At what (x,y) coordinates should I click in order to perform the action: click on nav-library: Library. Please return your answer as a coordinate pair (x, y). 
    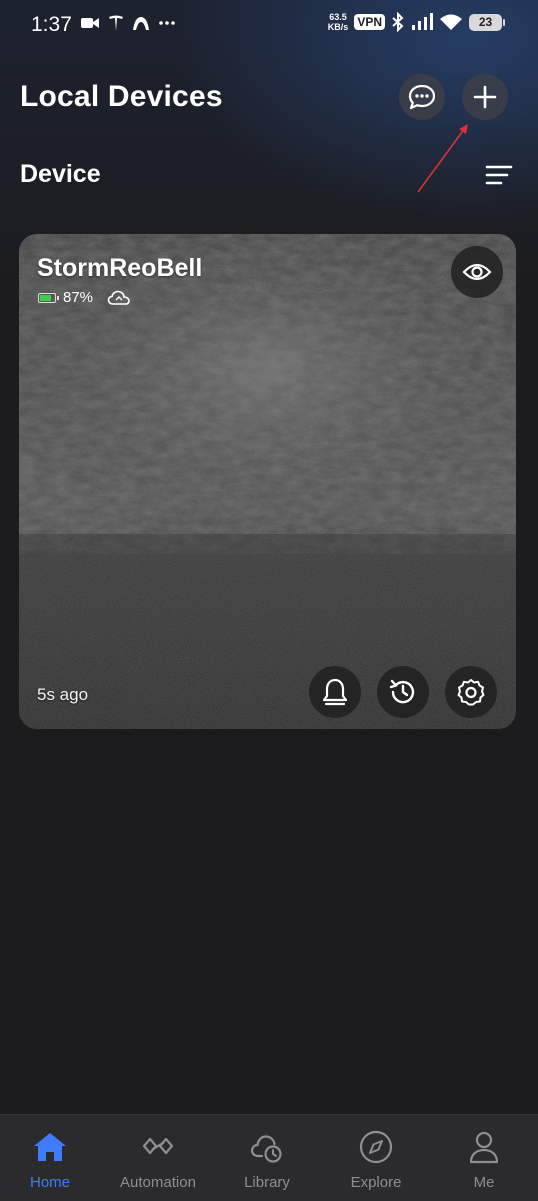
    Looking at the image, I should click on (267, 1158).